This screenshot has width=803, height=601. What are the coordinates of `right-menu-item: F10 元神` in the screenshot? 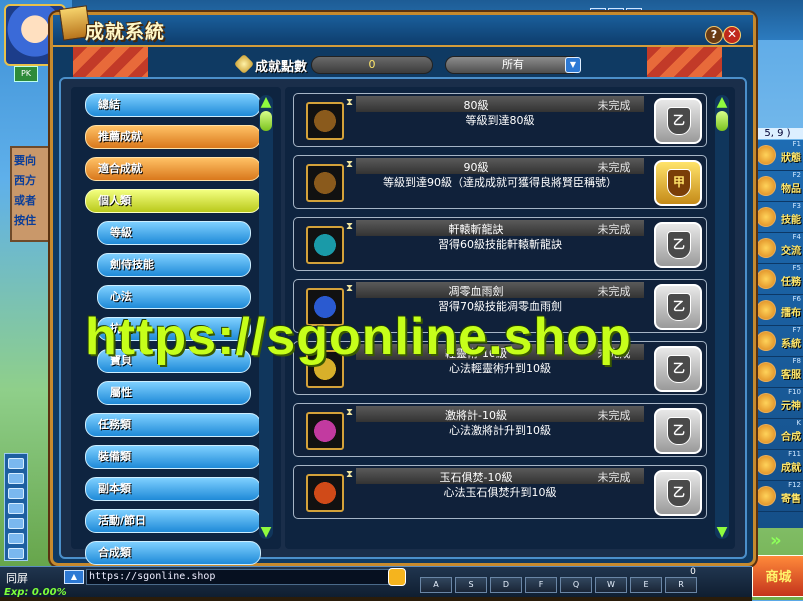 It's located at (777, 403).